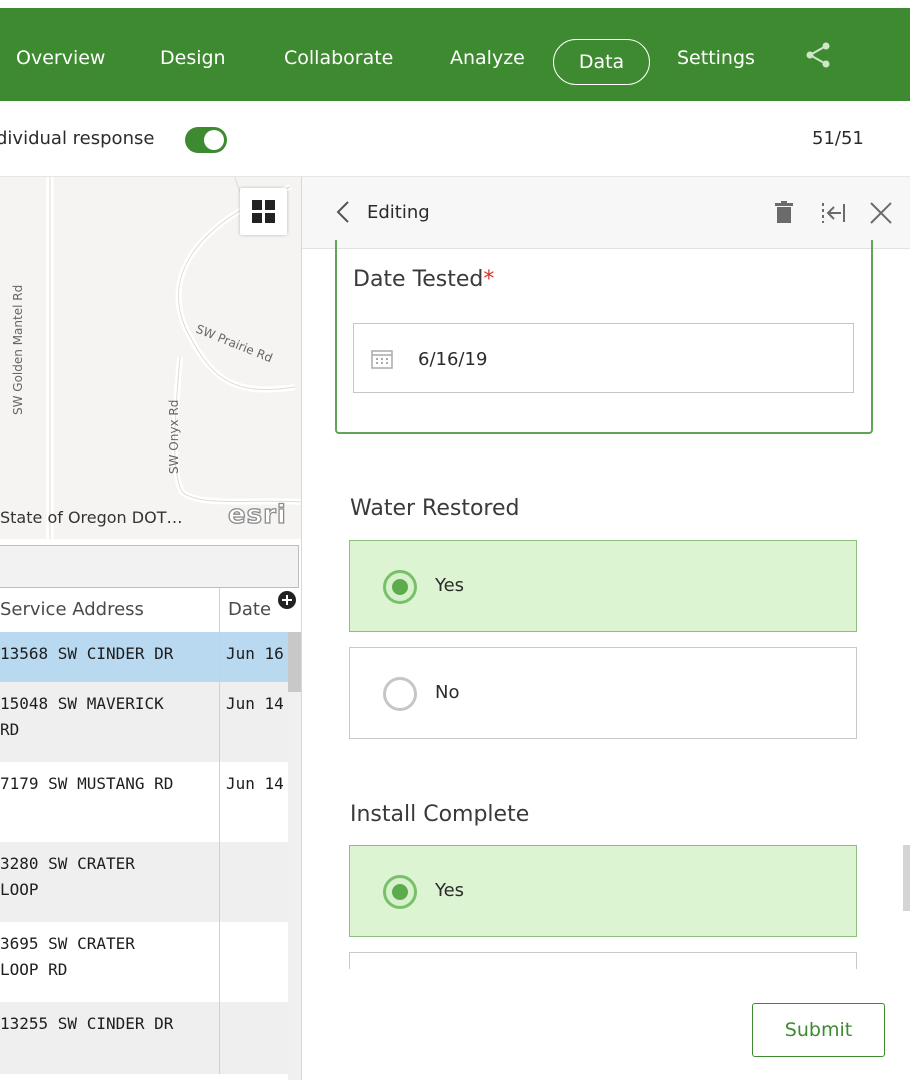  I want to click on add-column-icon, so click(287, 600).